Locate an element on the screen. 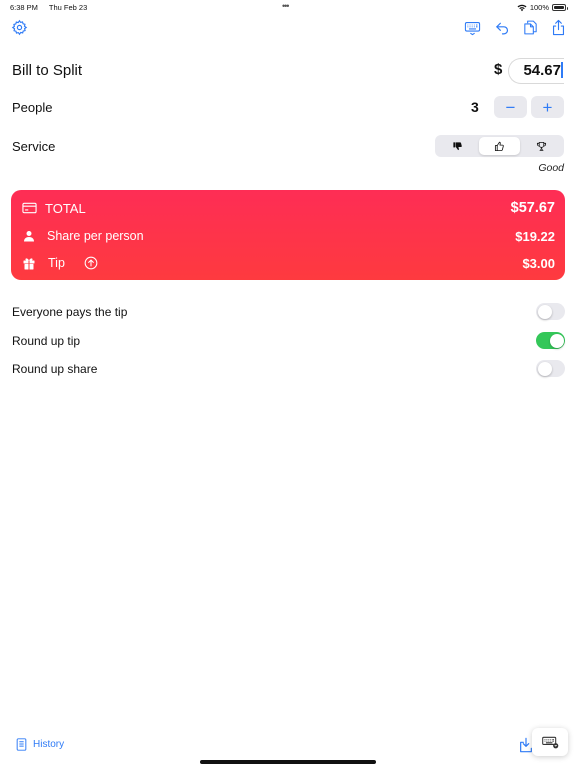 This screenshot has height=768, width=576. total-label: TOTAL is located at coordinates (65, 208).